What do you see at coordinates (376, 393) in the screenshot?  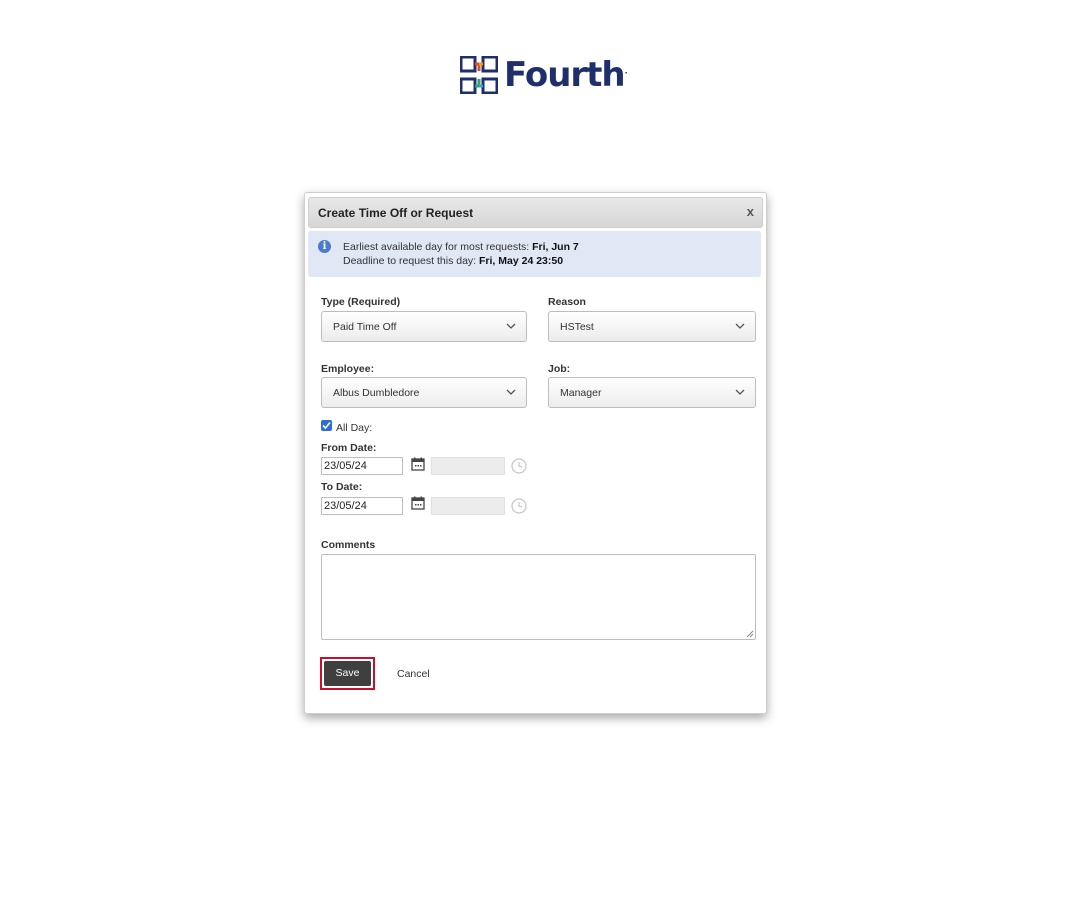 I see `employee-value: Albus Dumbledore` at bounding box center [376, 393].